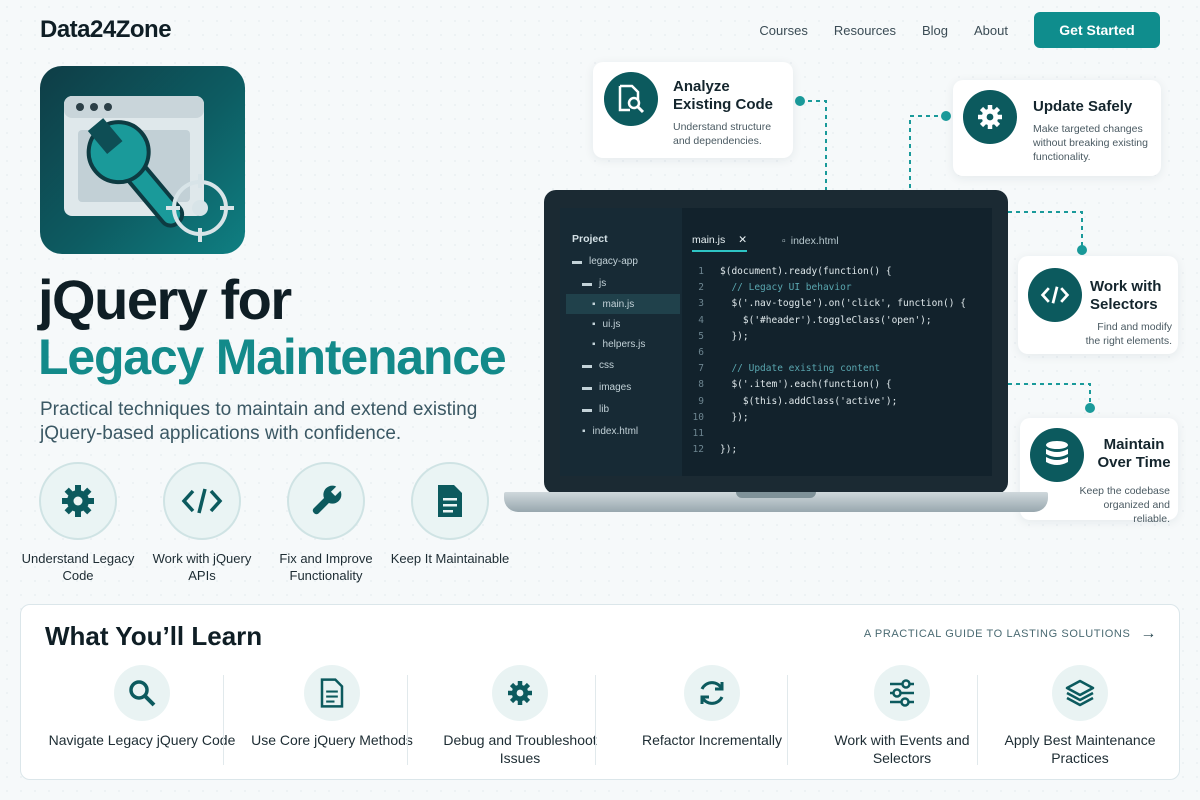 The width and height of the screenshot is (1200, 800). What do you see at coordinates (784, 241) in the screenshot?
I see `file-icon: ▫` at bounding box center [784, 241].